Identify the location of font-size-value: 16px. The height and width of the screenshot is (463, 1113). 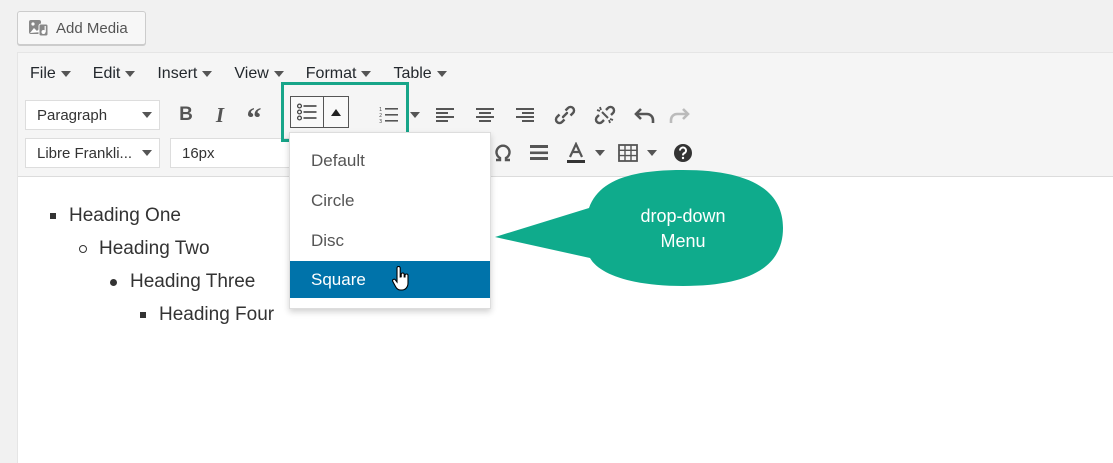
(198, 153).